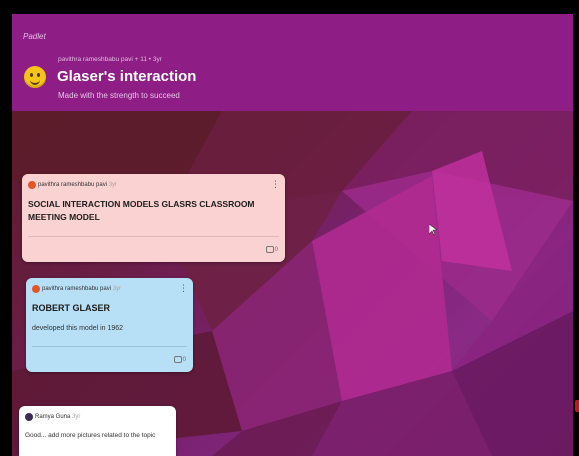  I want to click on emoji-mouth, so click(35, 81).